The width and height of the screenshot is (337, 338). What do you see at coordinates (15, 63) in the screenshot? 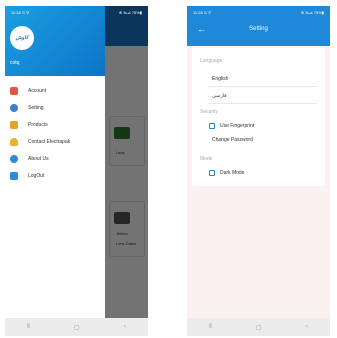
I see `drawer-username: cotq` at bounding box center [15, 63].